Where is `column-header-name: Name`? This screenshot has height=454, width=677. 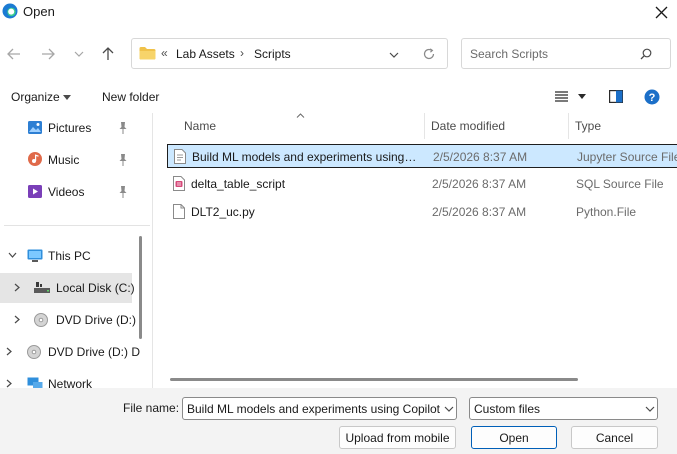 column-header-name: Name is located at coordinates (200, 126).